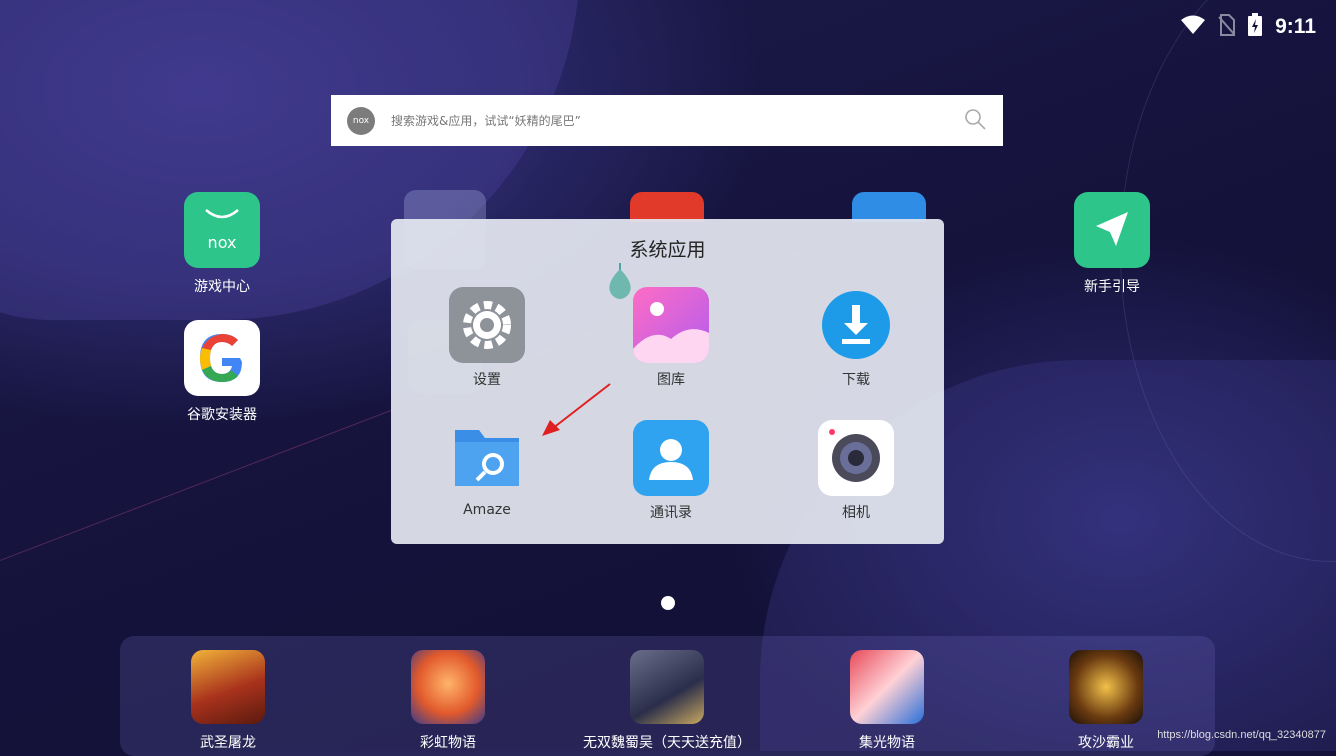 This screenshot has width=1336, height=756. What do you see at coordinates (667, 687) in the screenshot?
I see `game-wushuang-icon` at bounding box center [667, 687].